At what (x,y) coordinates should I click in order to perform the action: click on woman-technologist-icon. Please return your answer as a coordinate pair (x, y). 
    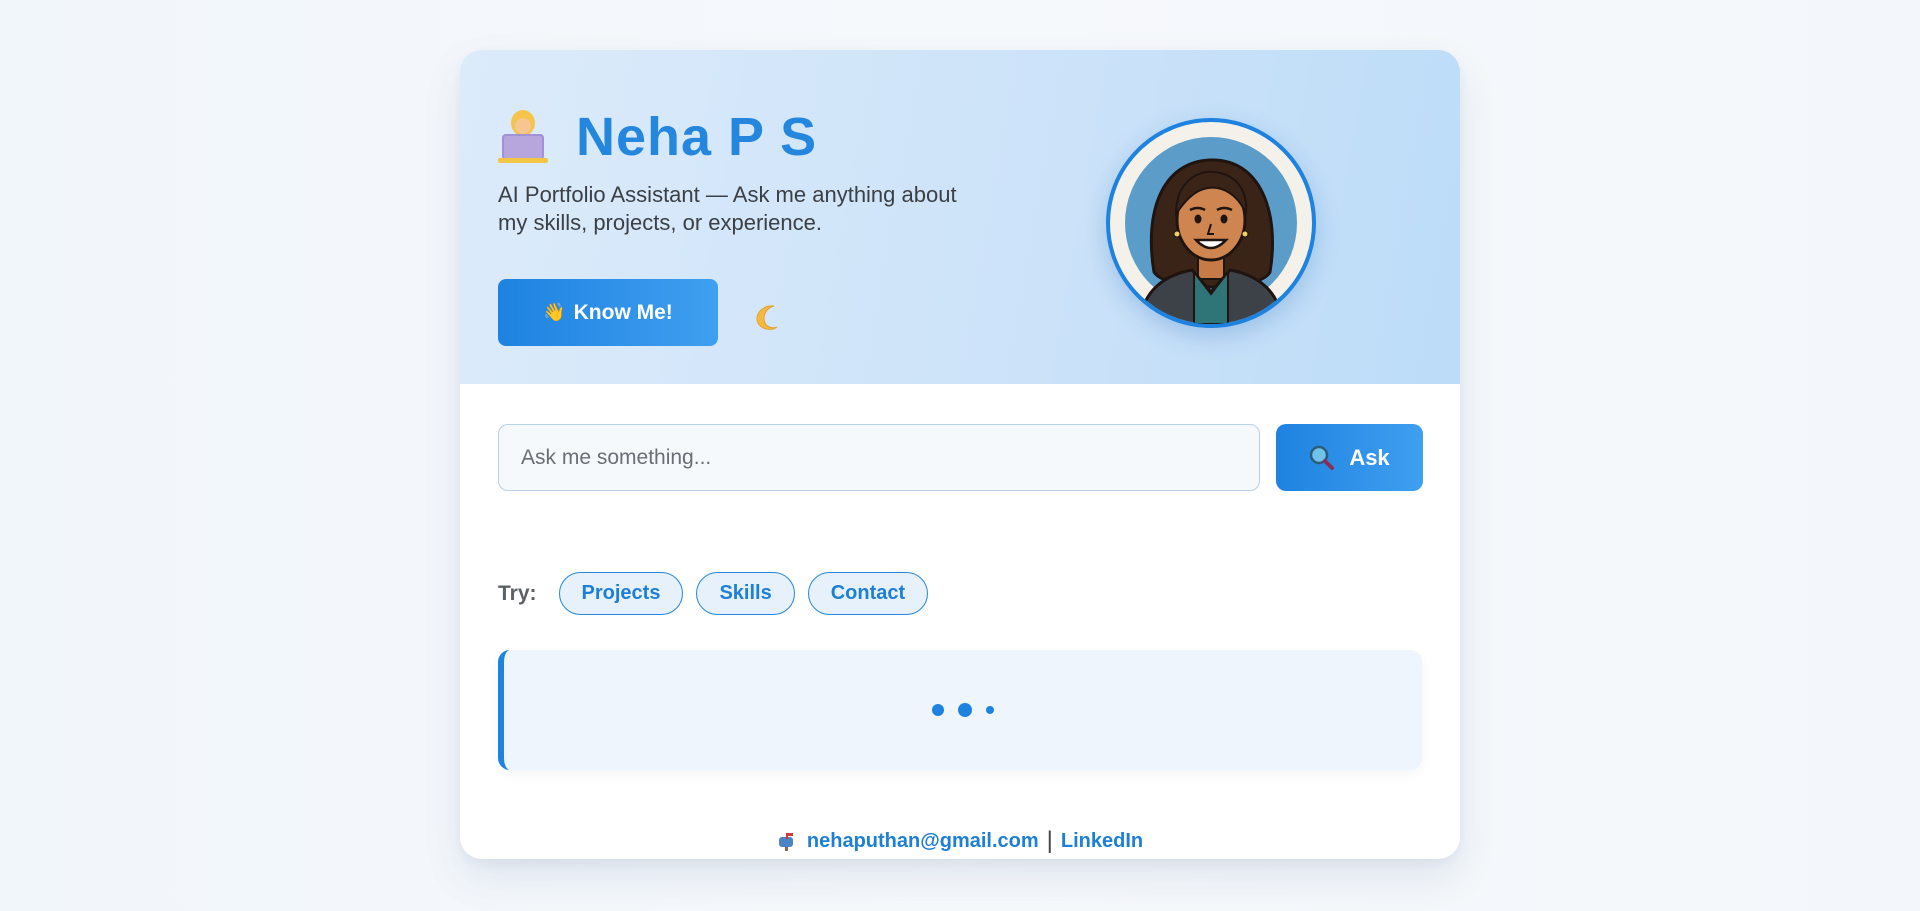
    Looking at the image, I should click on (523, 137).